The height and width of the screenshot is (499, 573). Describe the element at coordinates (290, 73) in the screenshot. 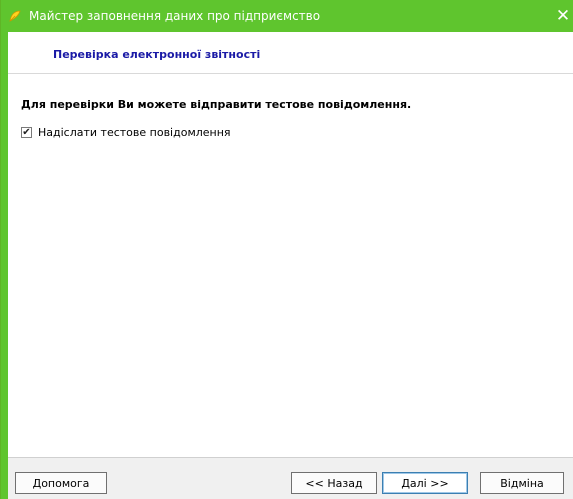

I see `header-divider` at that location.